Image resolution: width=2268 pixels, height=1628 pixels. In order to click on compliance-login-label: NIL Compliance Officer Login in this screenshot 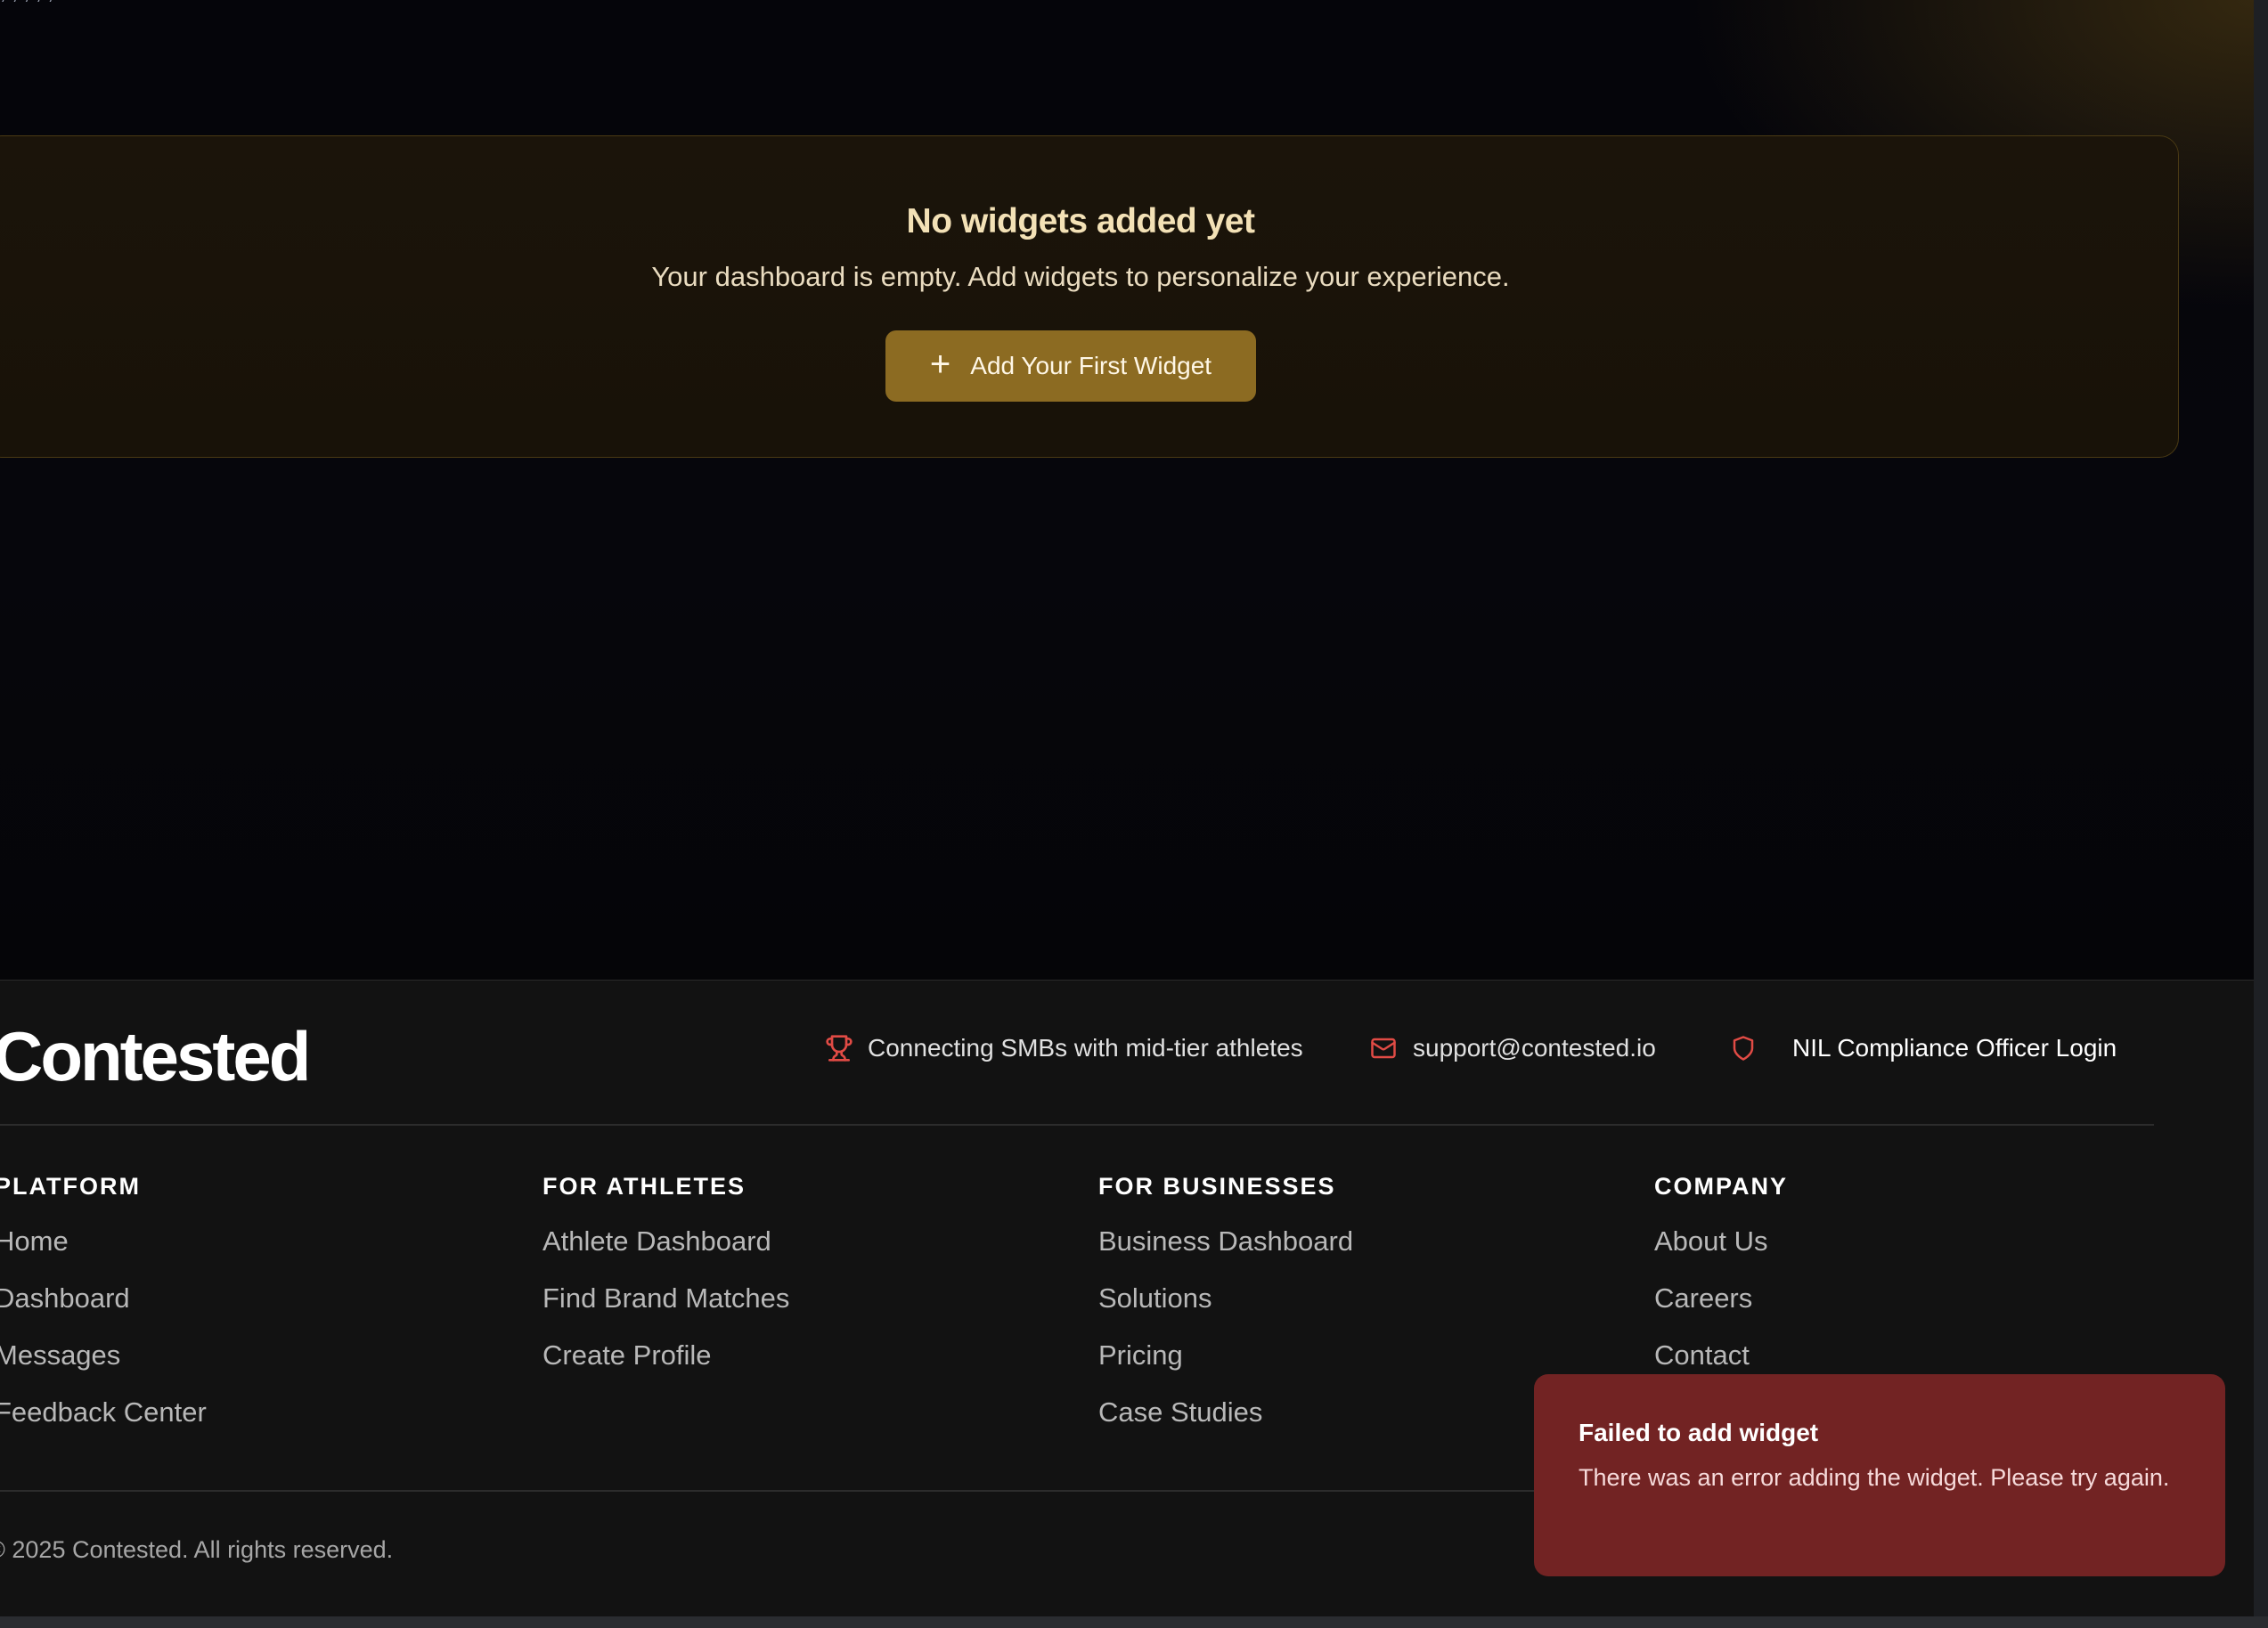, I will do `click(1954, 1048)`.